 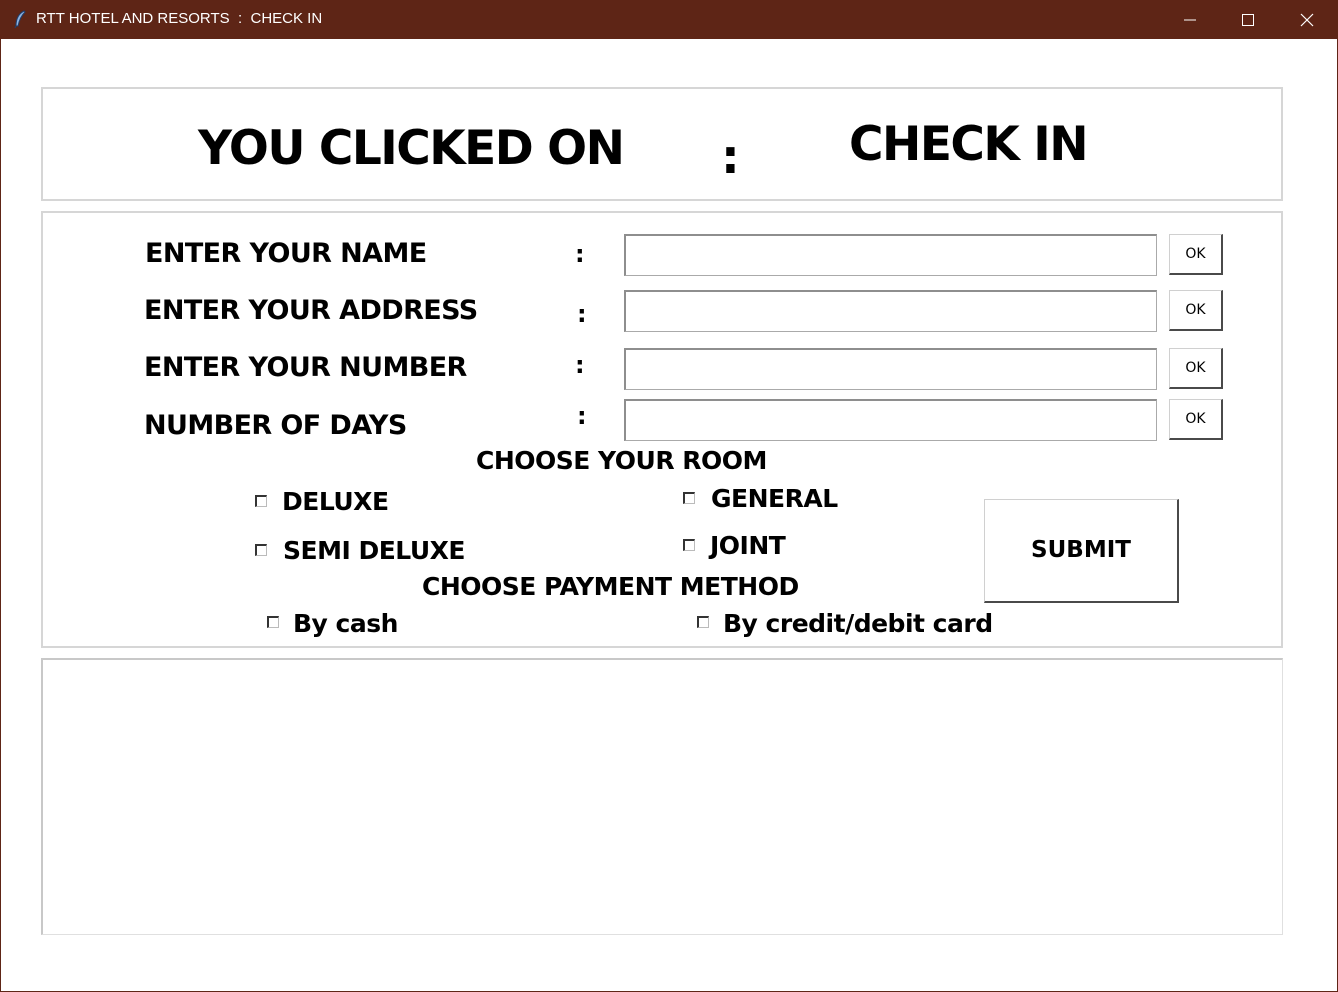 I want to click on address-label: ENTER YOUR ADDRESS, so click(x=311, y=310).